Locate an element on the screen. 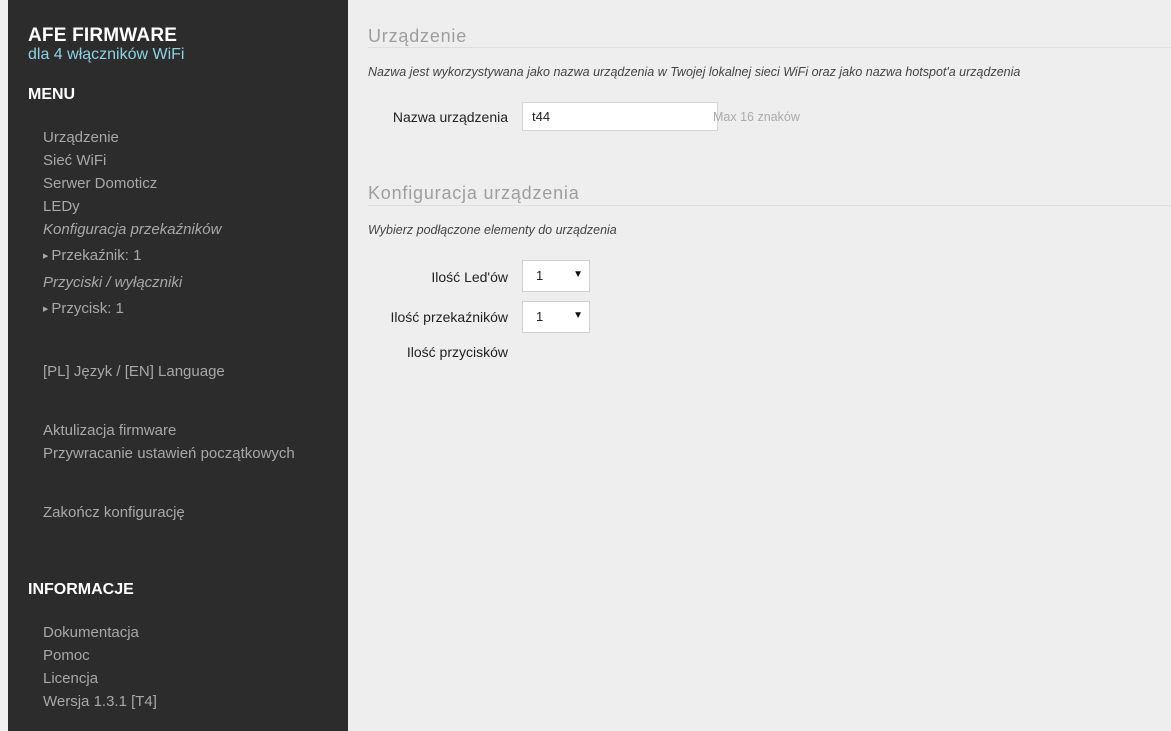  device-name-input is located at coordinates (620, 116).